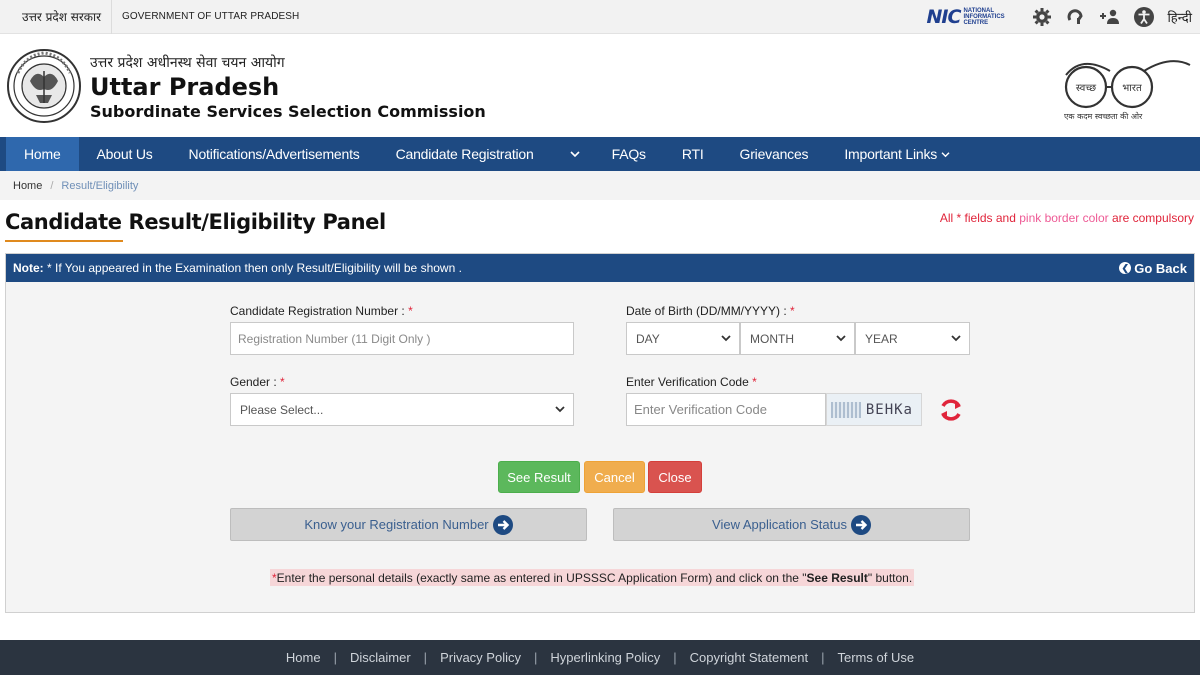  I want to click on nav-item-important-links: Important Links, so click(897, 154).